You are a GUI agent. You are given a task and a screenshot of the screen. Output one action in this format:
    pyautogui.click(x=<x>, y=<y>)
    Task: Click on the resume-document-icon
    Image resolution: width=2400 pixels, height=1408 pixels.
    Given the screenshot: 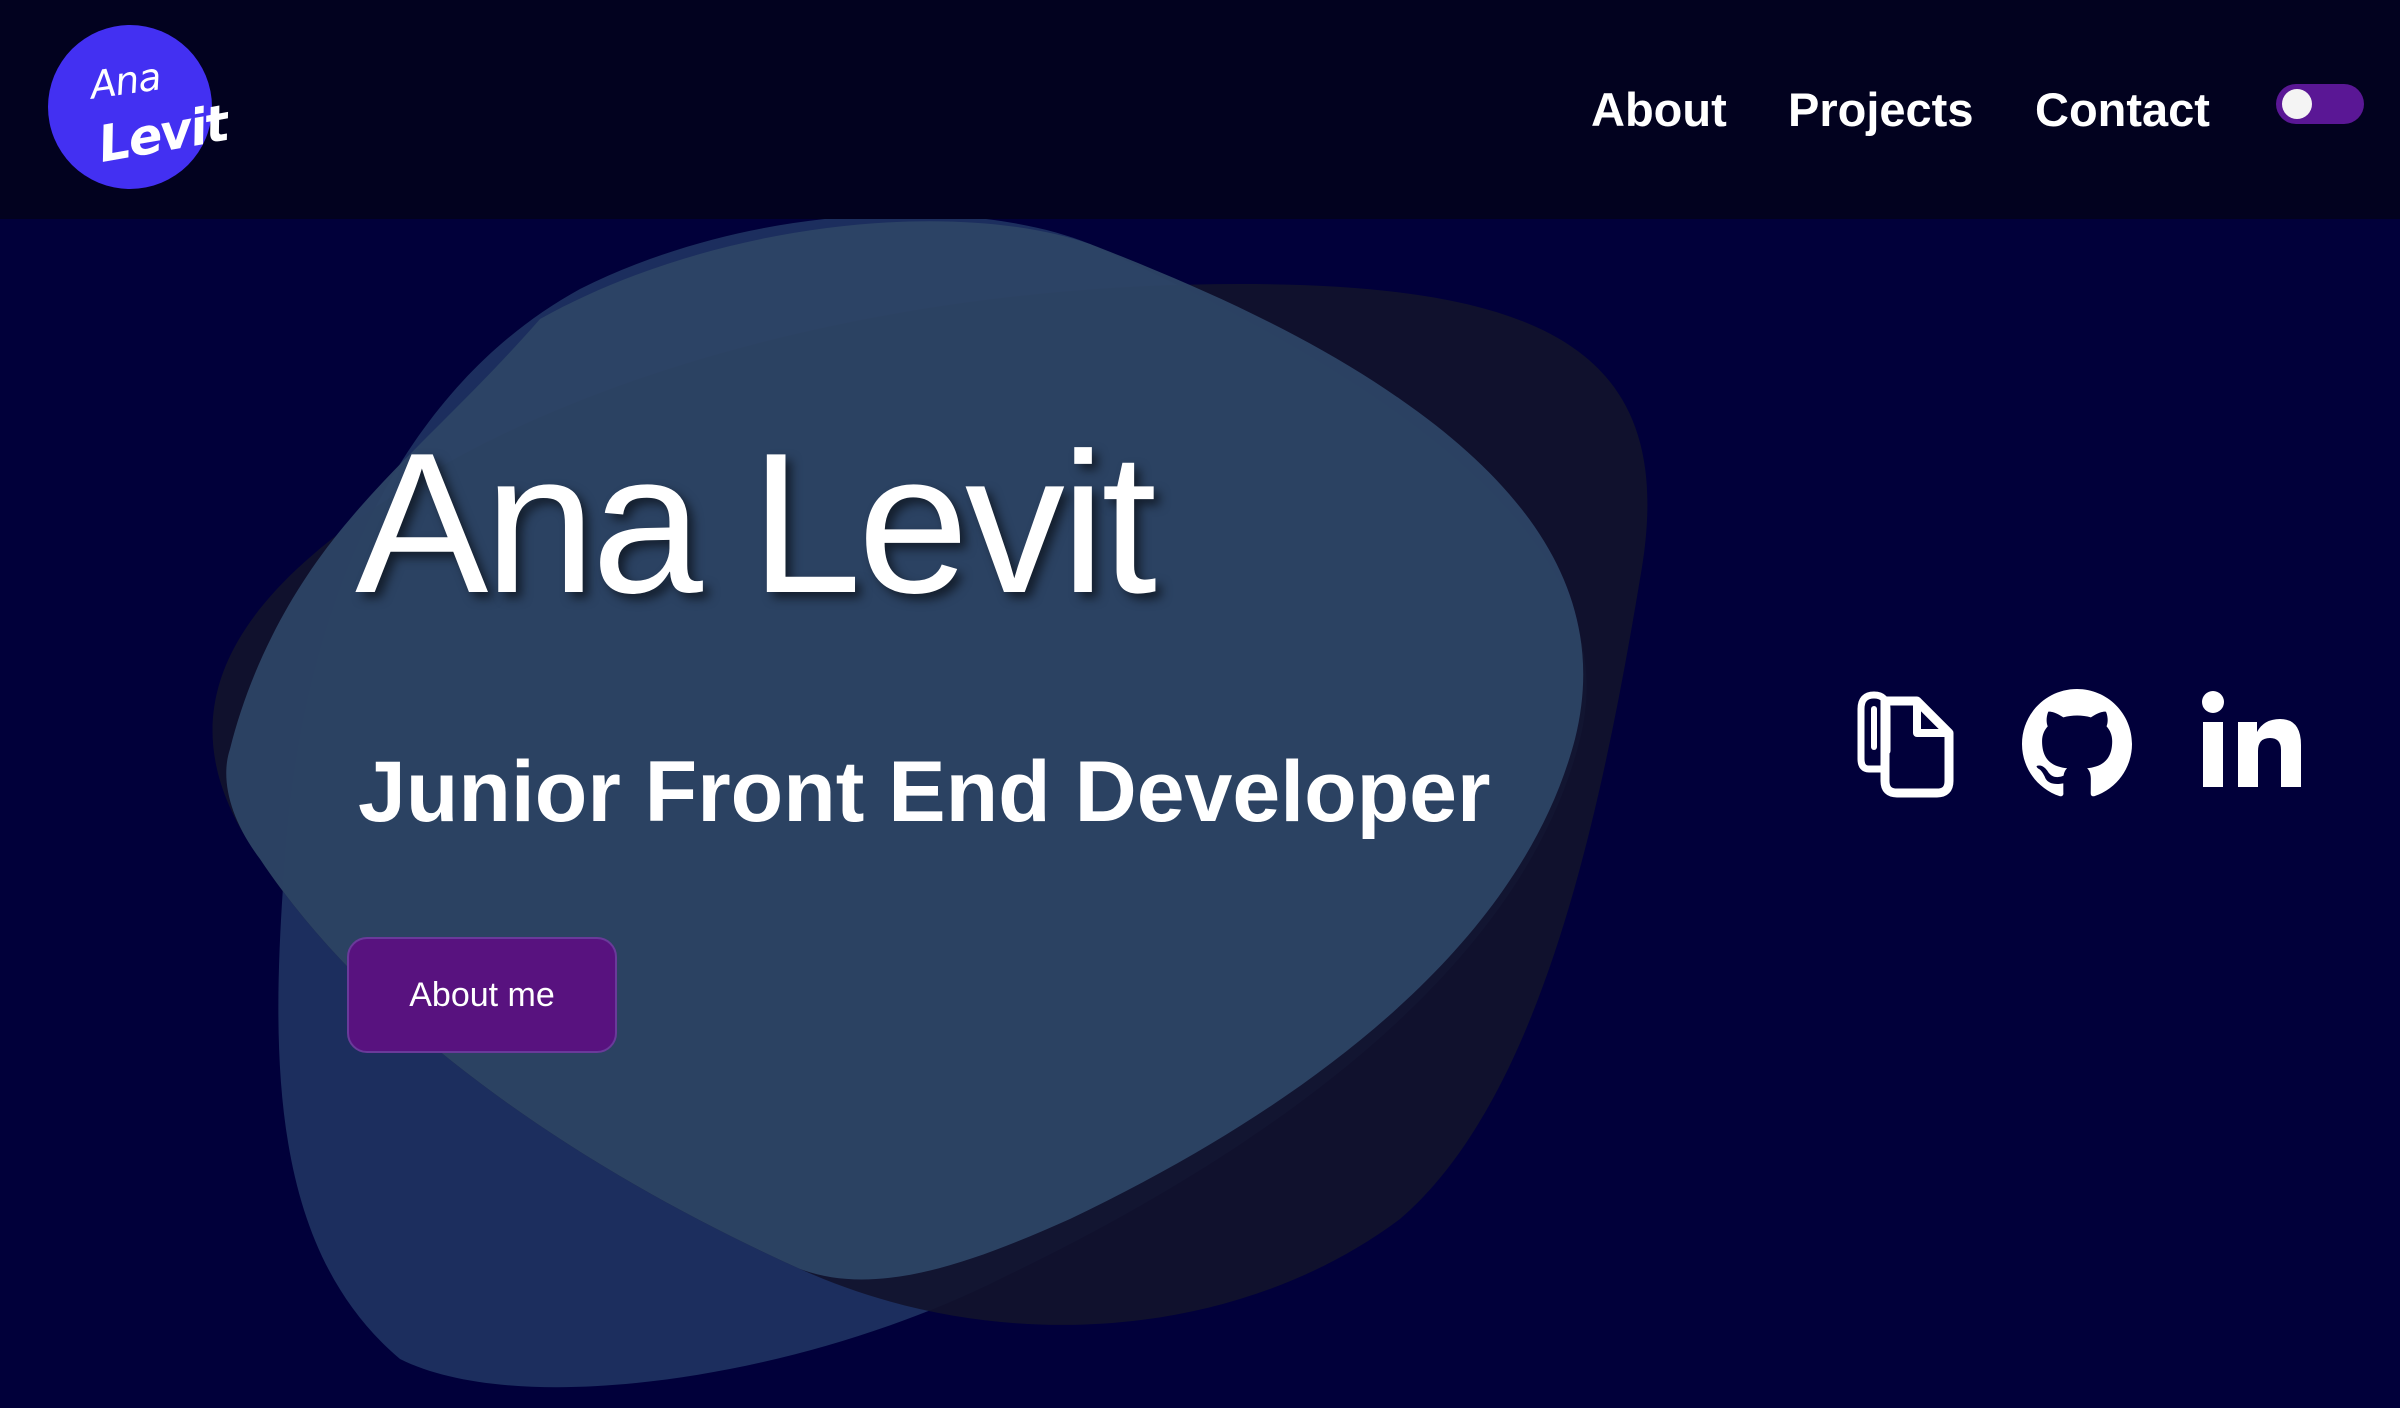 What is the action you would take?
    pyautogui.click(x=1905, y=744)
    